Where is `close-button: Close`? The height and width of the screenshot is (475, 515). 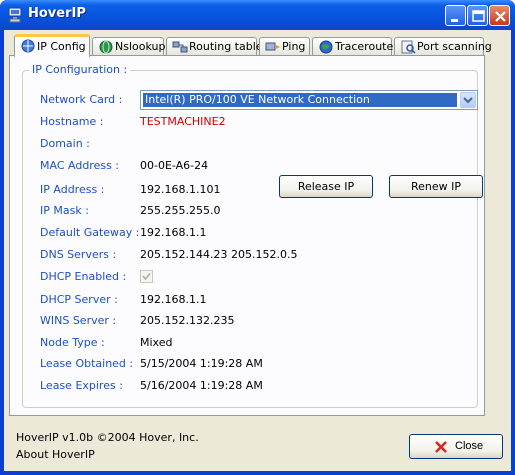 close-button: Close is located at coordinates (456, 446).